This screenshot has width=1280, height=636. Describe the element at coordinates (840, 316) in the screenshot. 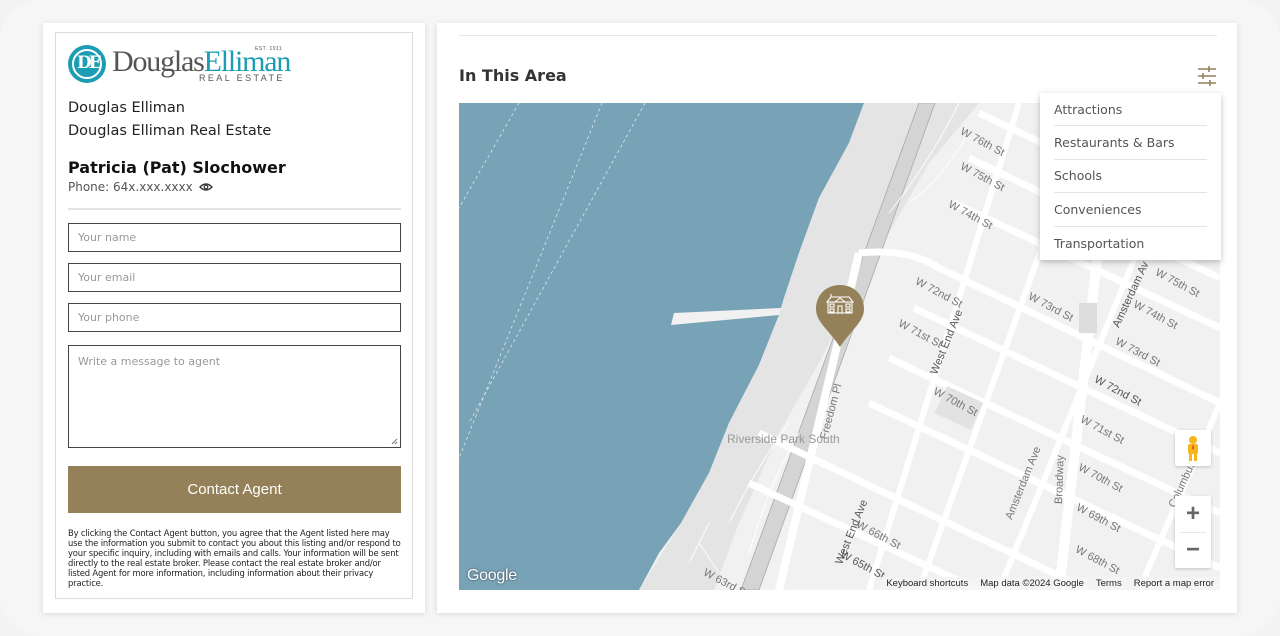

I see `property-pin-icon` at that location.